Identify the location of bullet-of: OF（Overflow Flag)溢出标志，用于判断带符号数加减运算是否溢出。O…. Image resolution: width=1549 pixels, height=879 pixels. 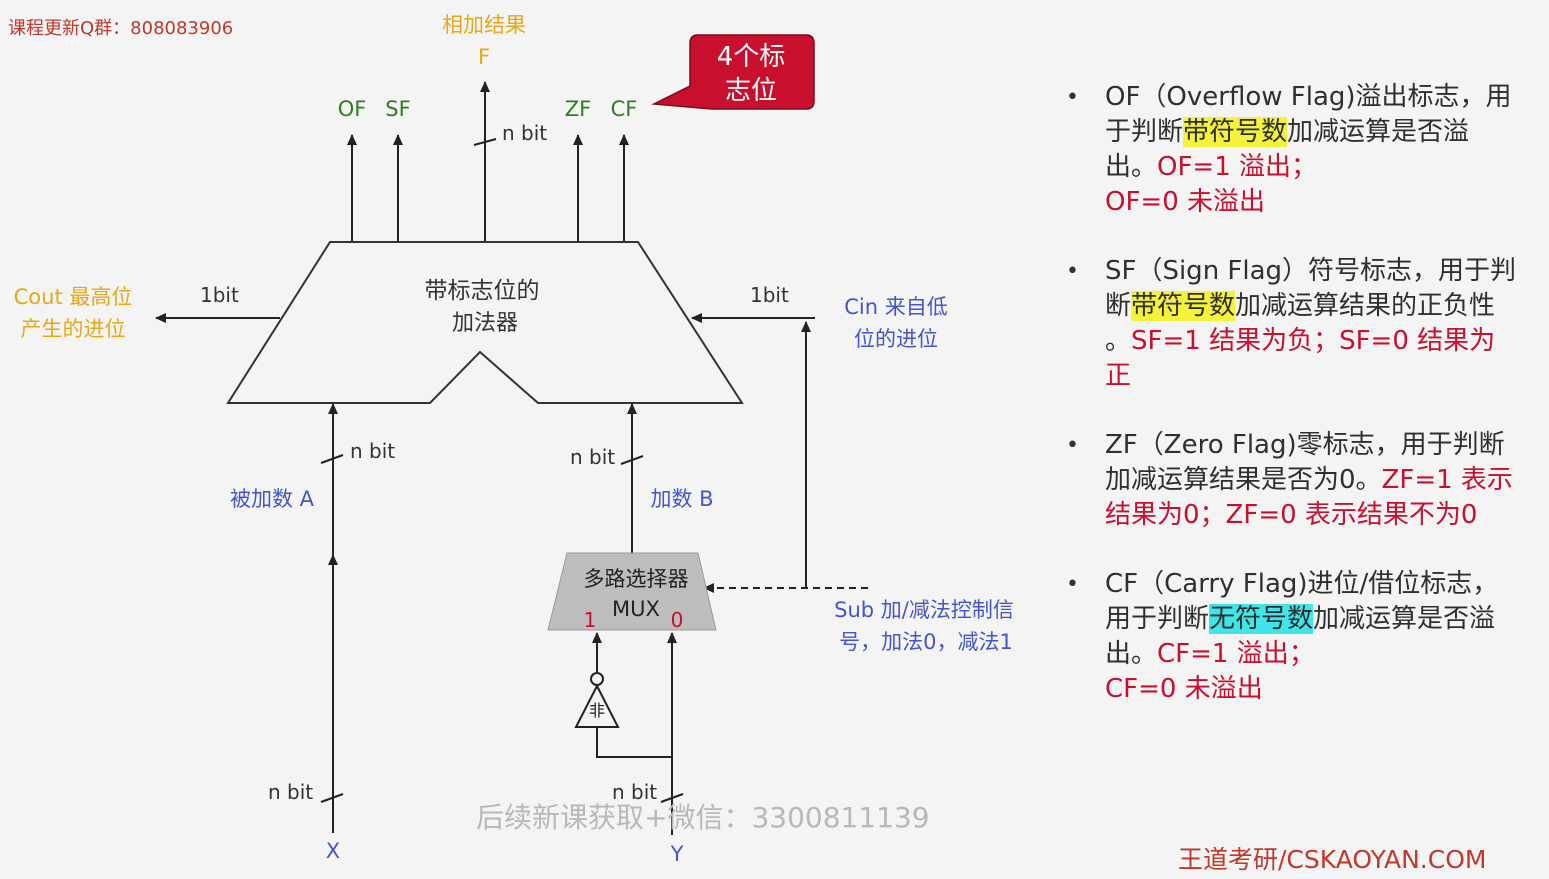
(1290, 150).